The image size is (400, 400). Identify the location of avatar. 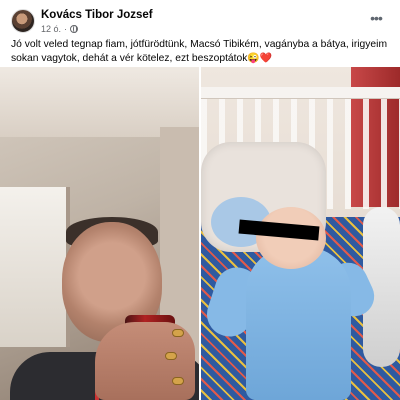
(23, 21).